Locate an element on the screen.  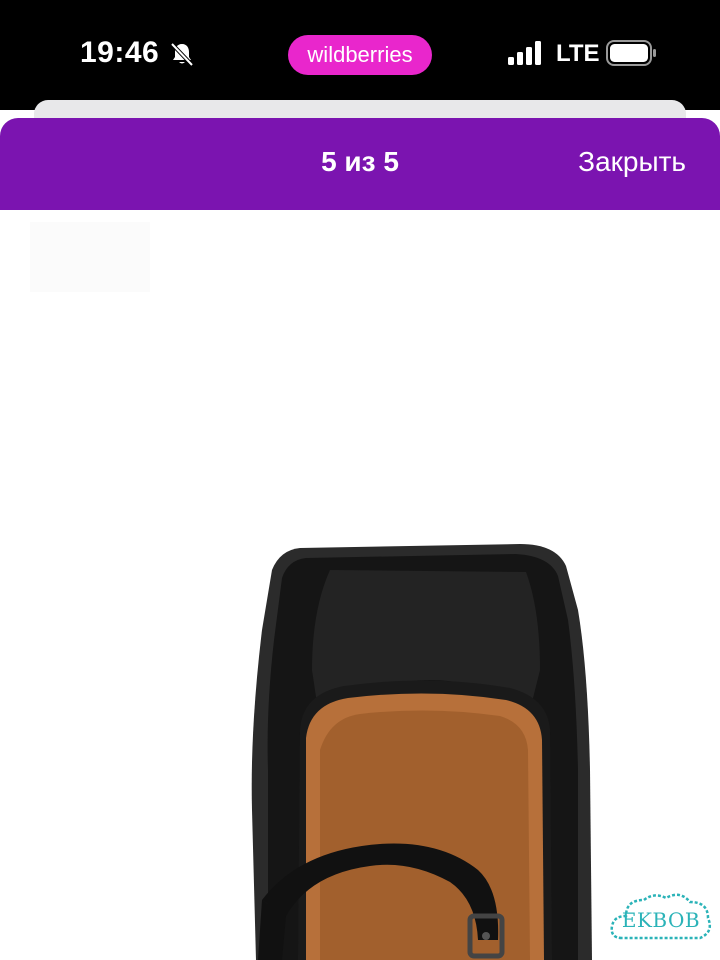
network-label: LTE is located at coordinates (578, 53).